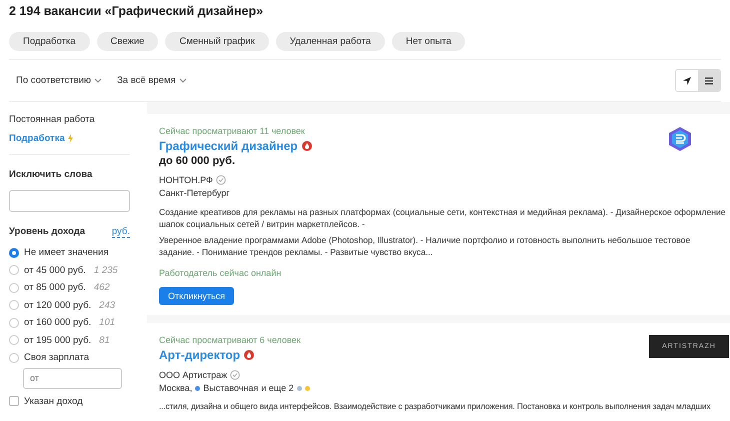 This screenshot has height=421, width=730. Describe the element at coordinates (52, 119) in the screenshot. I see `filter-label: Постоянная работа` at that location.